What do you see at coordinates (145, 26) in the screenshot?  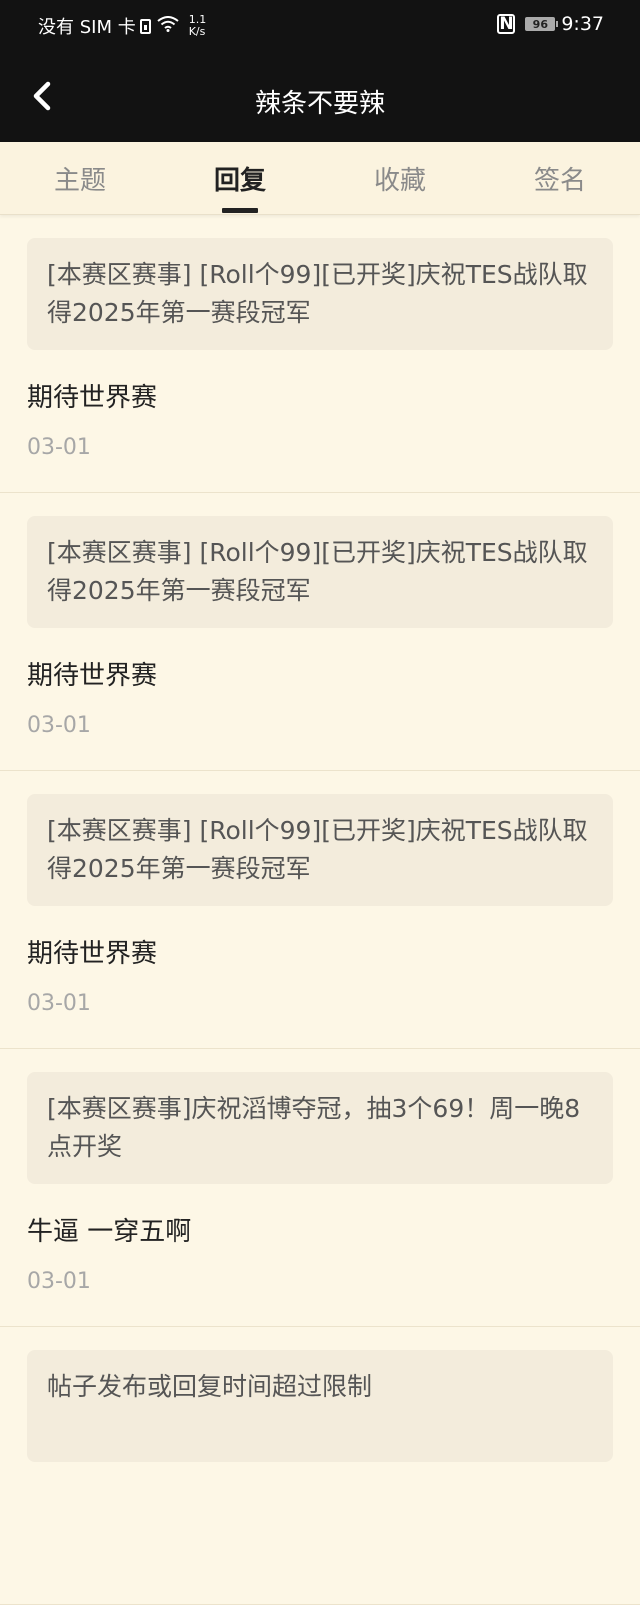 I see `sim-card-icon` at bounding box center [145, 26].